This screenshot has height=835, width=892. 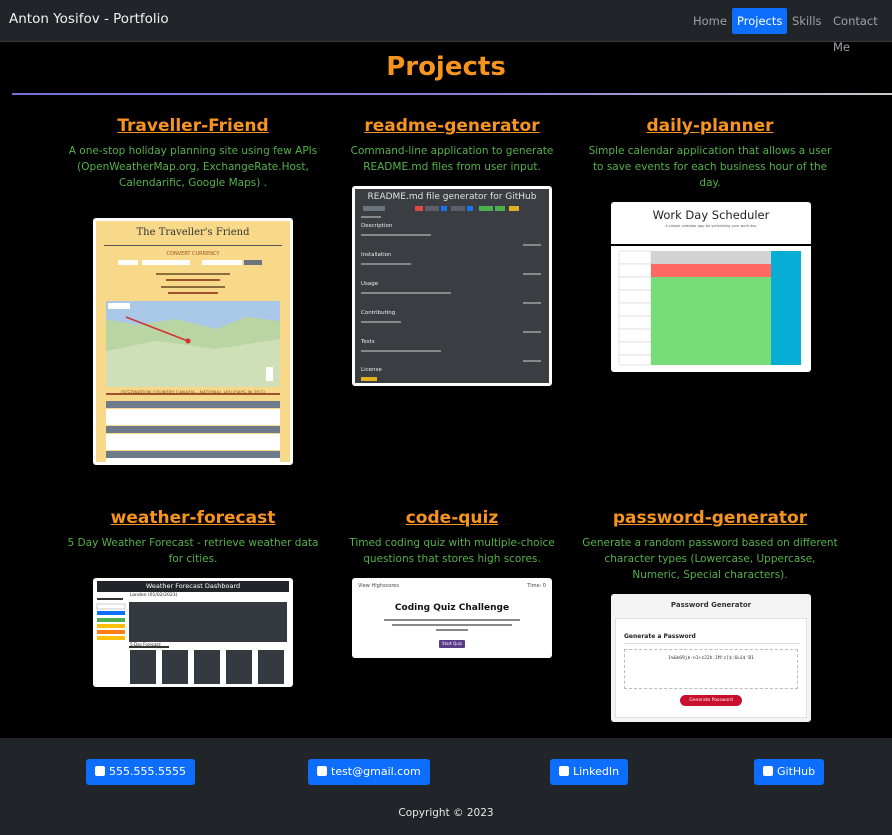 I want to click on readme-section-installation: Installation, so click(x=376, y=255).